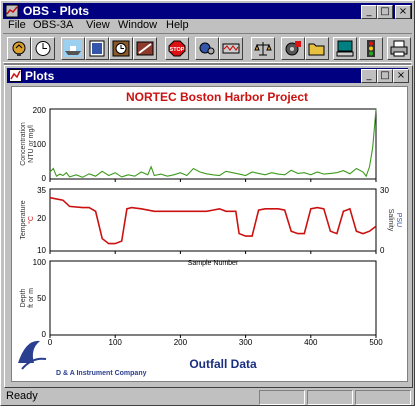  I want to click on plots-window-title: Plots, so click(40, 76).